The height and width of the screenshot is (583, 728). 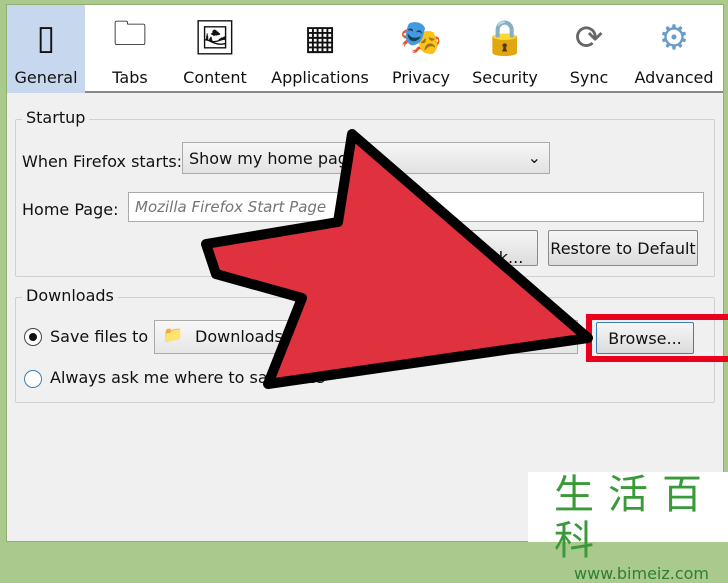 What do you see at coordinates (635, 518) in the screenshot?
I see `watermark-chars: 生活百科` at bounding box center [635, 518].